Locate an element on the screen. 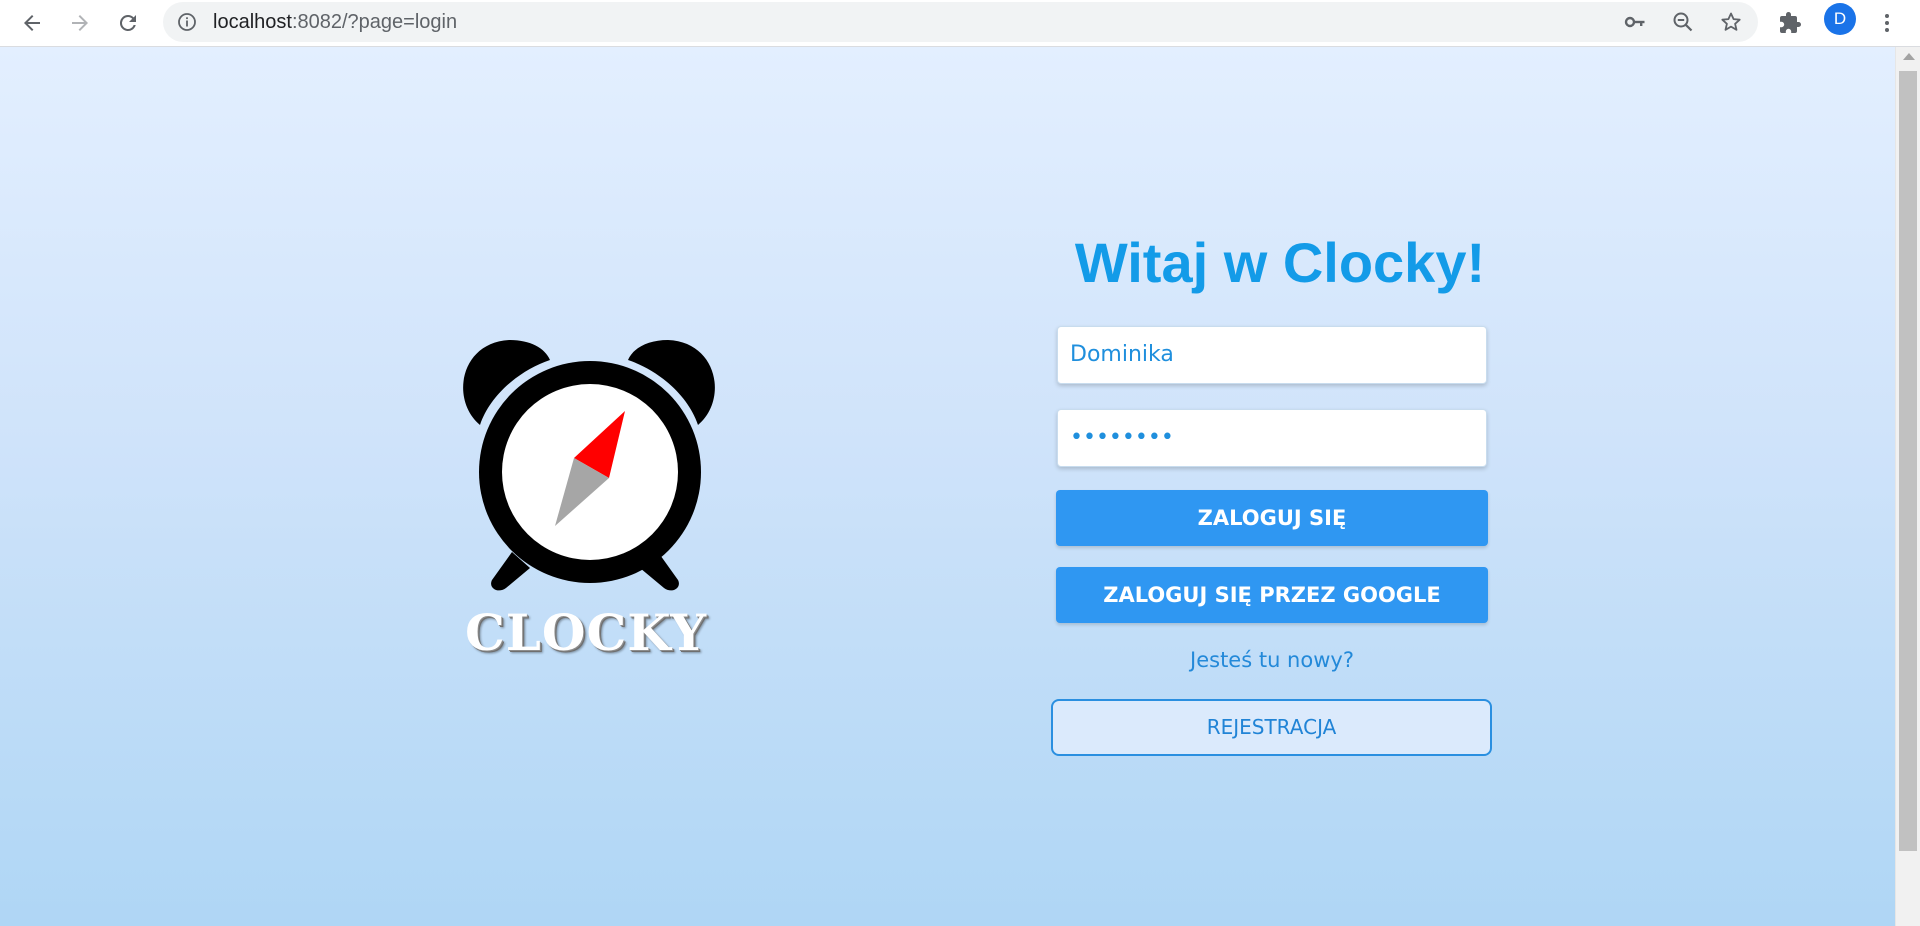  page-title: Witaj w Clocky! is located at coordinates (1280, 262).